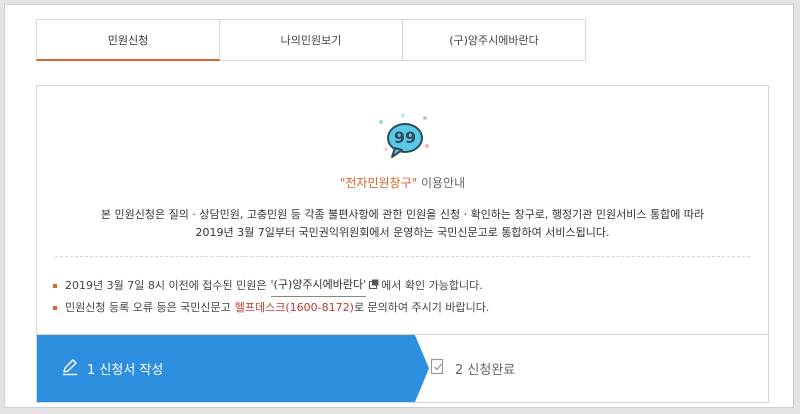 The height and width of the screenshot is (414, 800). What do you see at coordinates (166, 285) in the screenshot?
I see `bullet-text: 2019년 3월 7일 8시 이전에 접수된 민원은` at bounding box center [166, 285].